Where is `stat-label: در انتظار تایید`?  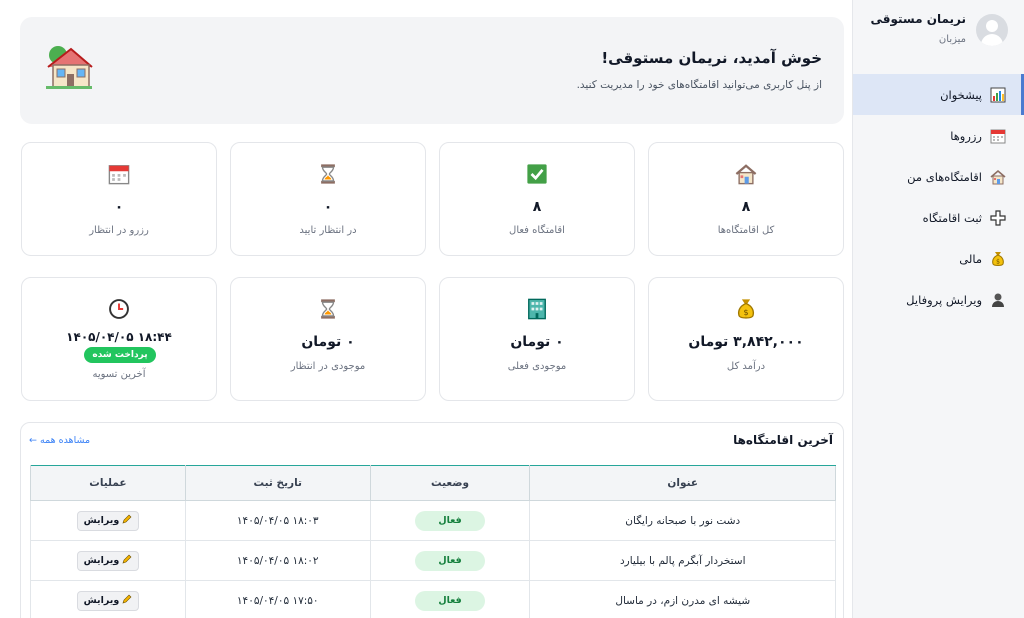 stat-label: در انتظار تایید is located at coordinates (328, 230).